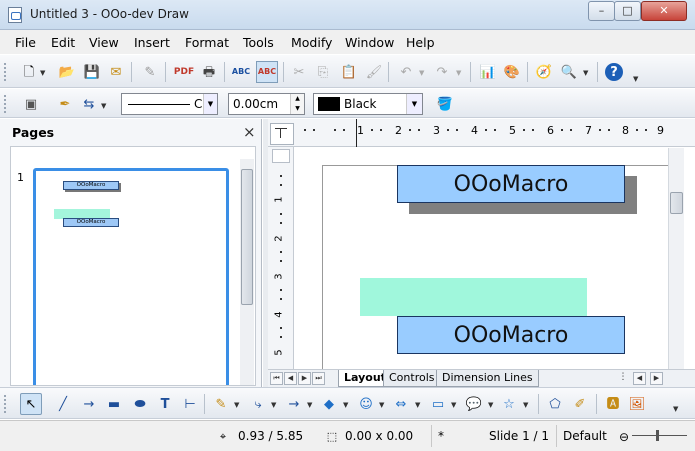 The image size is (695, 451). I want to click on block-arrows-icon: ⇔, so click(401, 404).